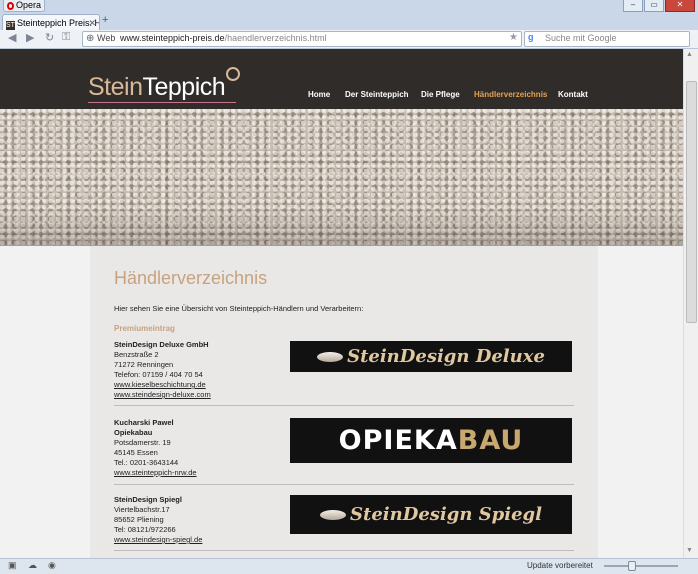 The width and height of the screenshot is (698, 574). I want to click on opera-logo-icon, so click(10, 6).